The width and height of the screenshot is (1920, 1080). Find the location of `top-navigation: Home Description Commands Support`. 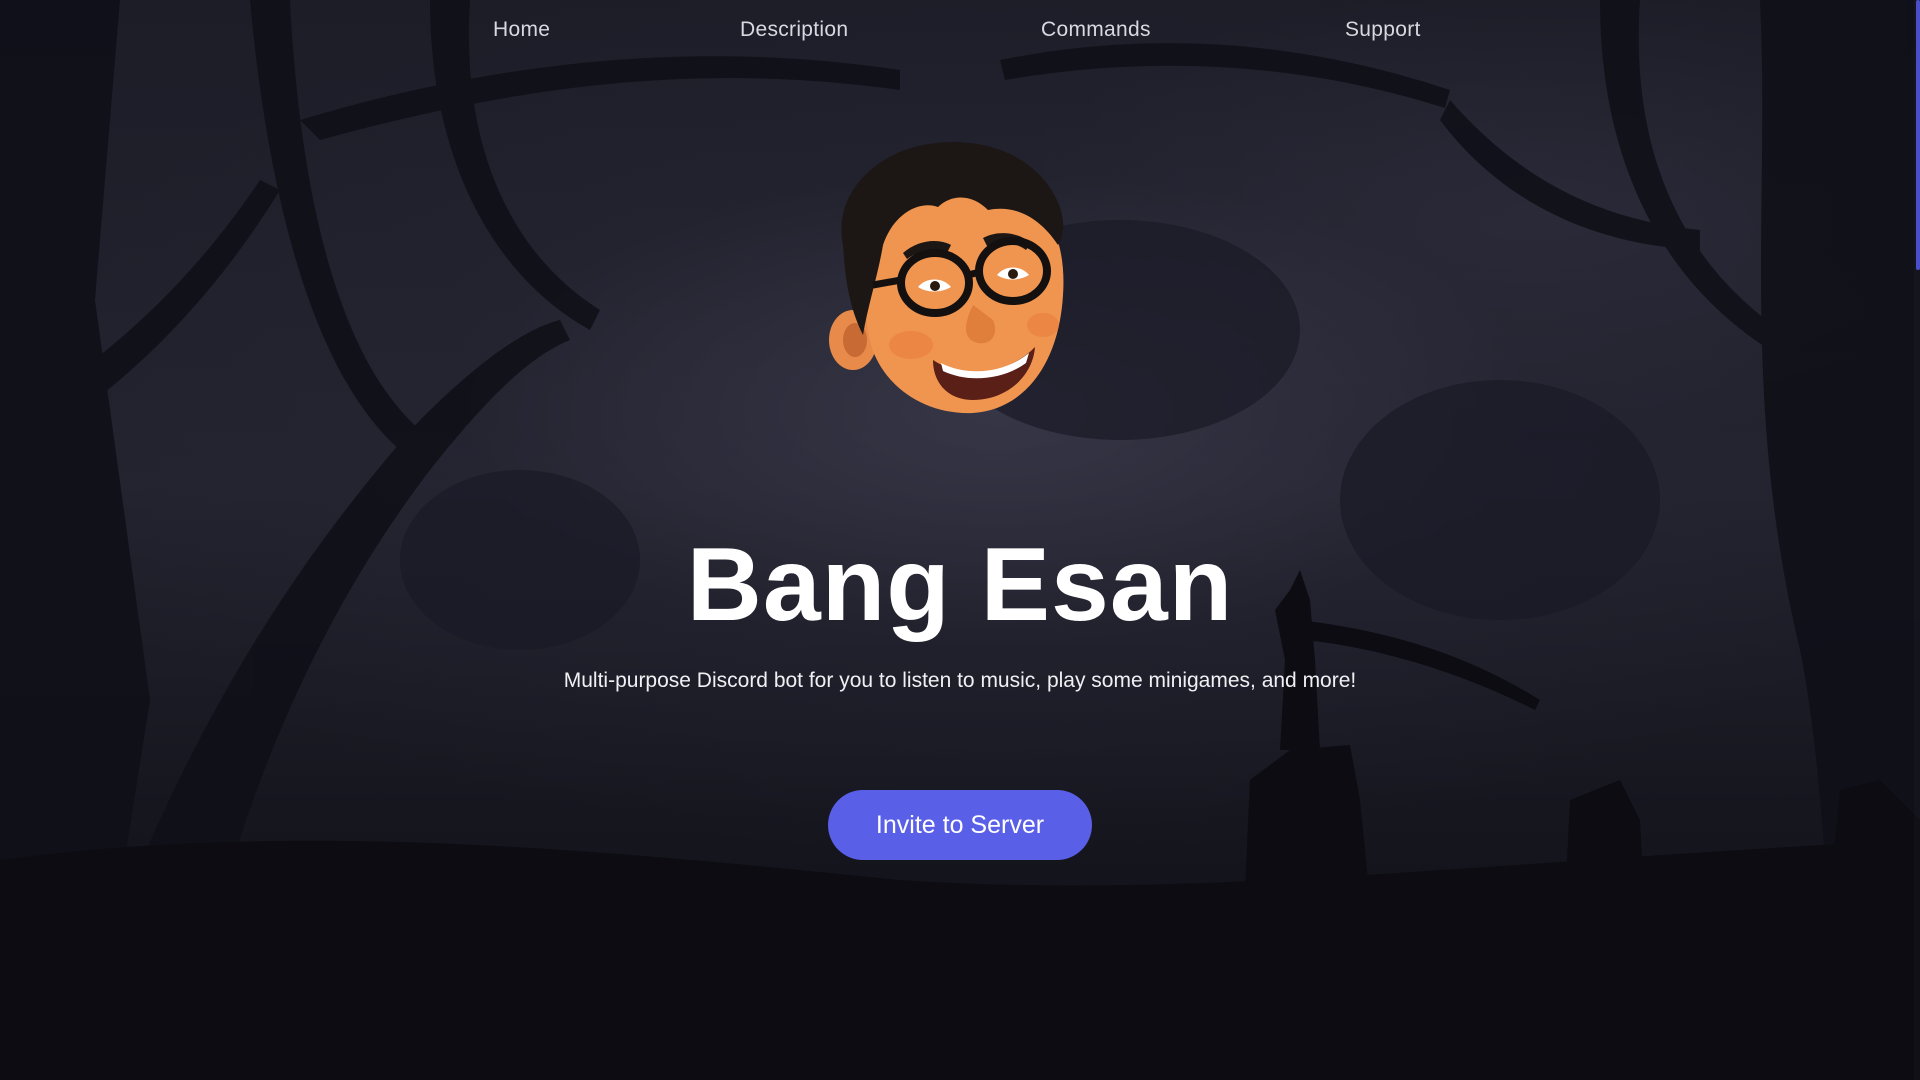

top-navigation: Home Description Commands Support is located at coordinates (960, 32).